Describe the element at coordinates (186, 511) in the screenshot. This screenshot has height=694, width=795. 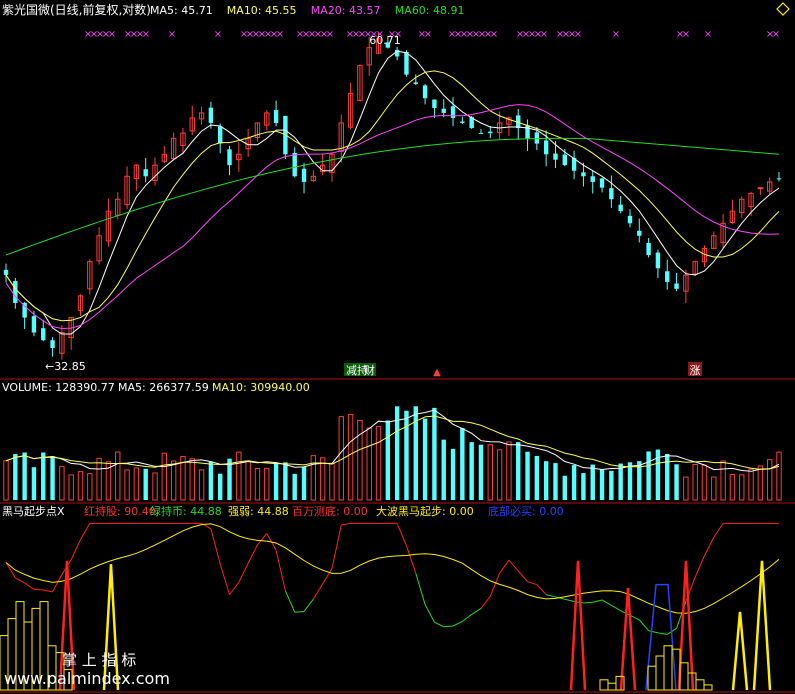
I see `indicator-item-1: 绿持币: 44.88` at that location.